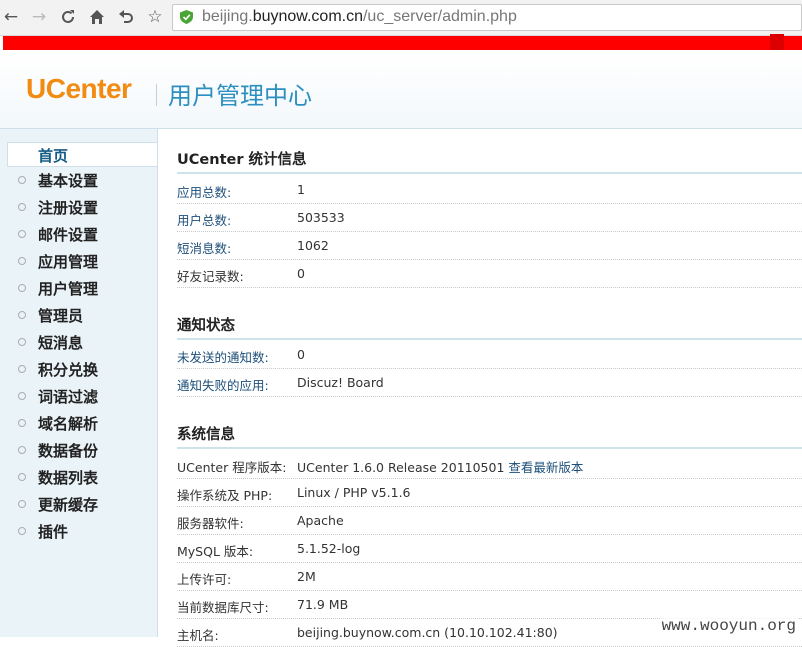  Describe the element at coordinates (155, 17) in the screenshot. I see `bookmark-star-icon: ☆` at that location.